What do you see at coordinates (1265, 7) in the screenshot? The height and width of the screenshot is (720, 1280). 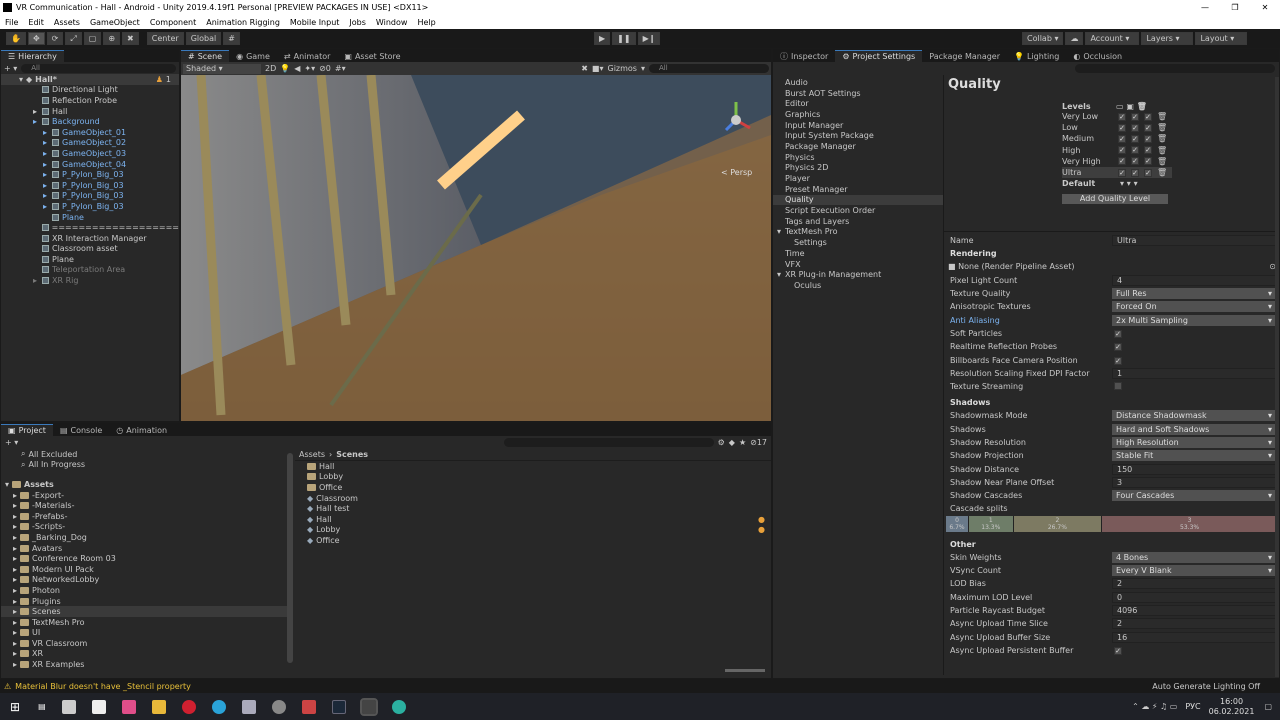 I see `close-icon: ✕` at bounding box center [1265, 7].